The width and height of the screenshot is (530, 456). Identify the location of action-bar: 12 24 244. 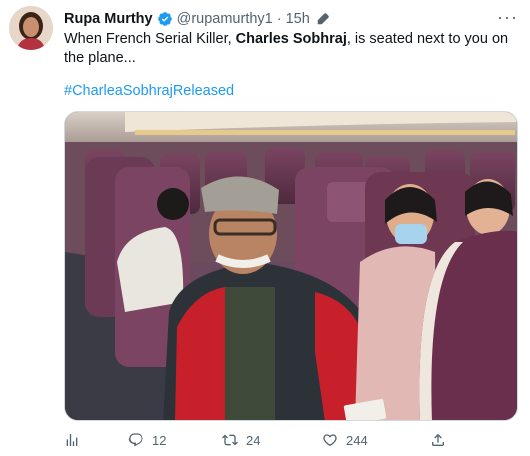
(264, 440).